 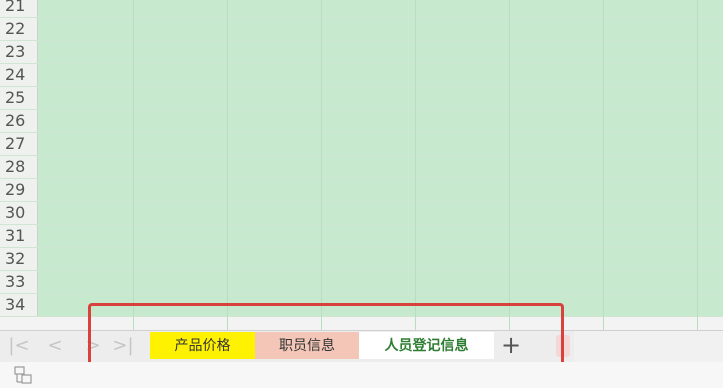 What do you see at coordinates (361, 375) in the screenshot?
I see `status-bar` at bounding box center [361, 375].